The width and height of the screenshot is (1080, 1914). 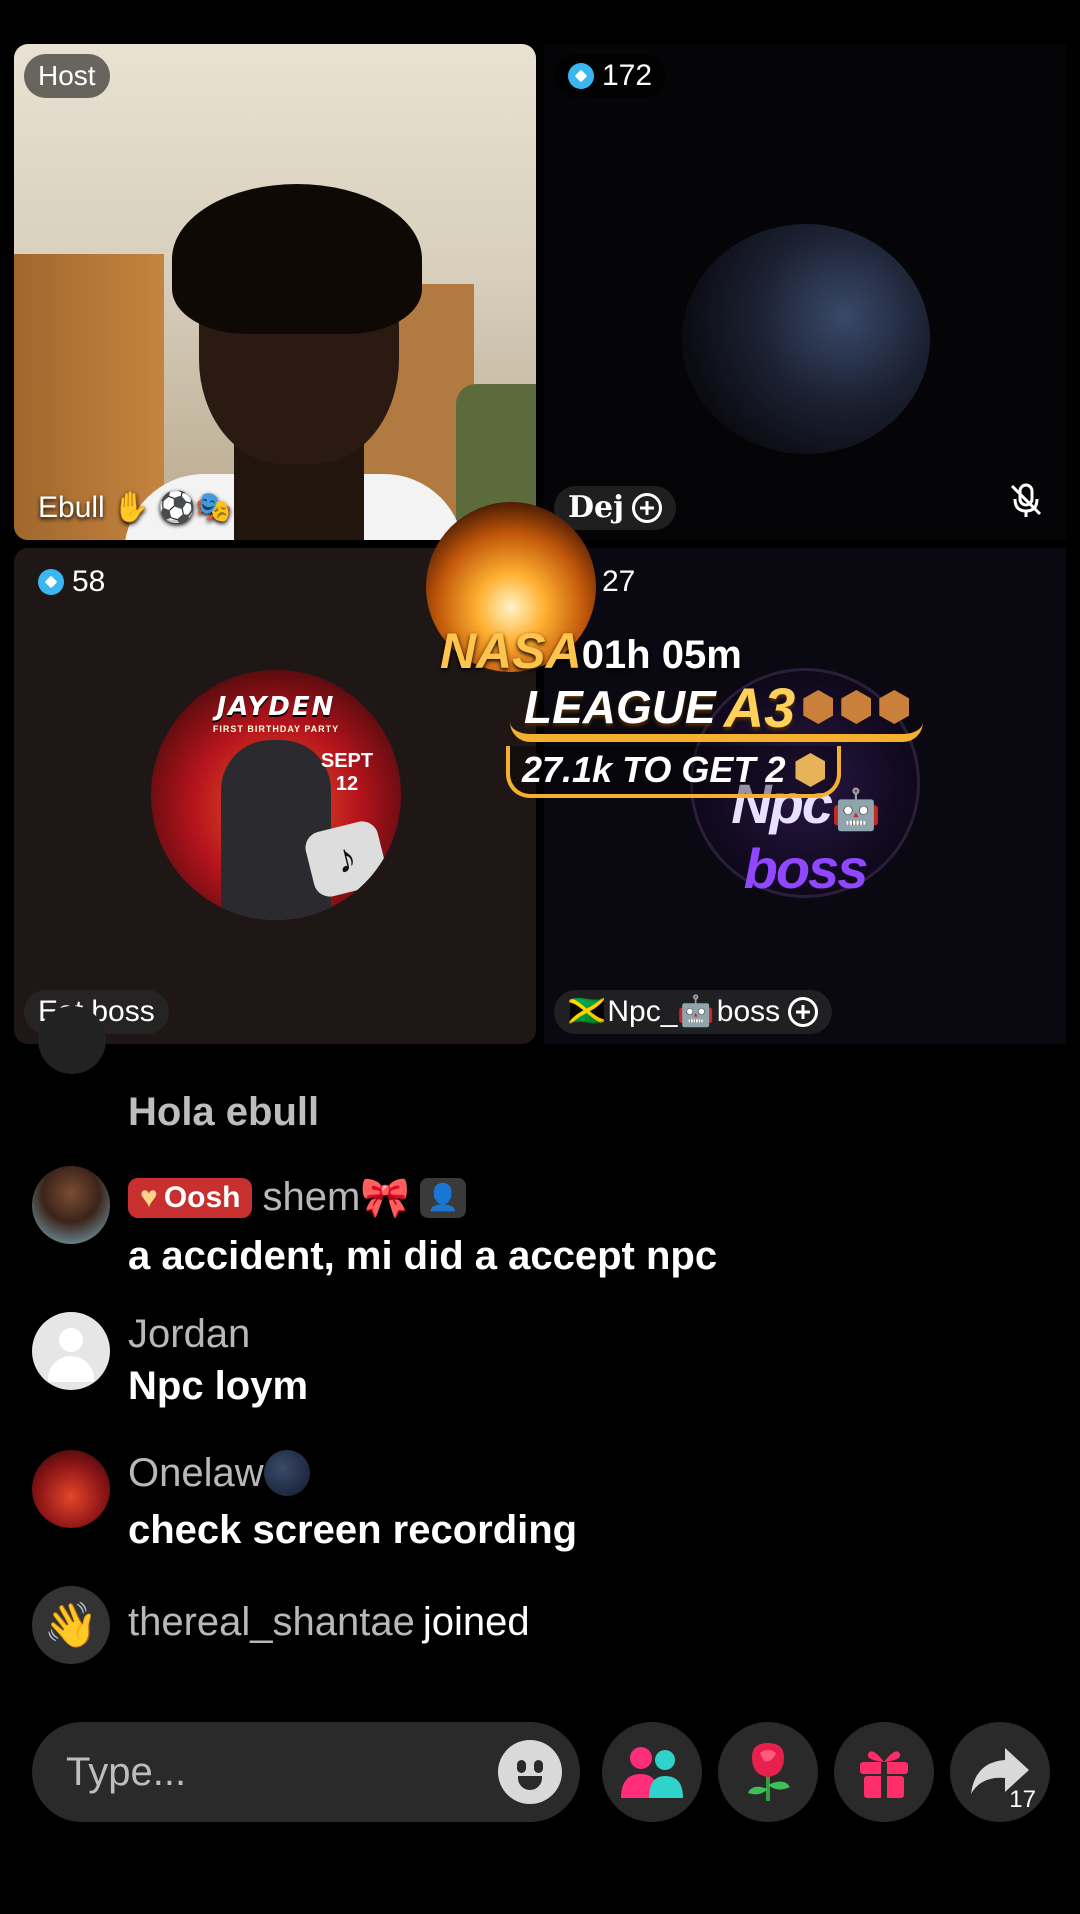 I want to click on chat-username-row: Jordan, so click(x=189, y=1334).